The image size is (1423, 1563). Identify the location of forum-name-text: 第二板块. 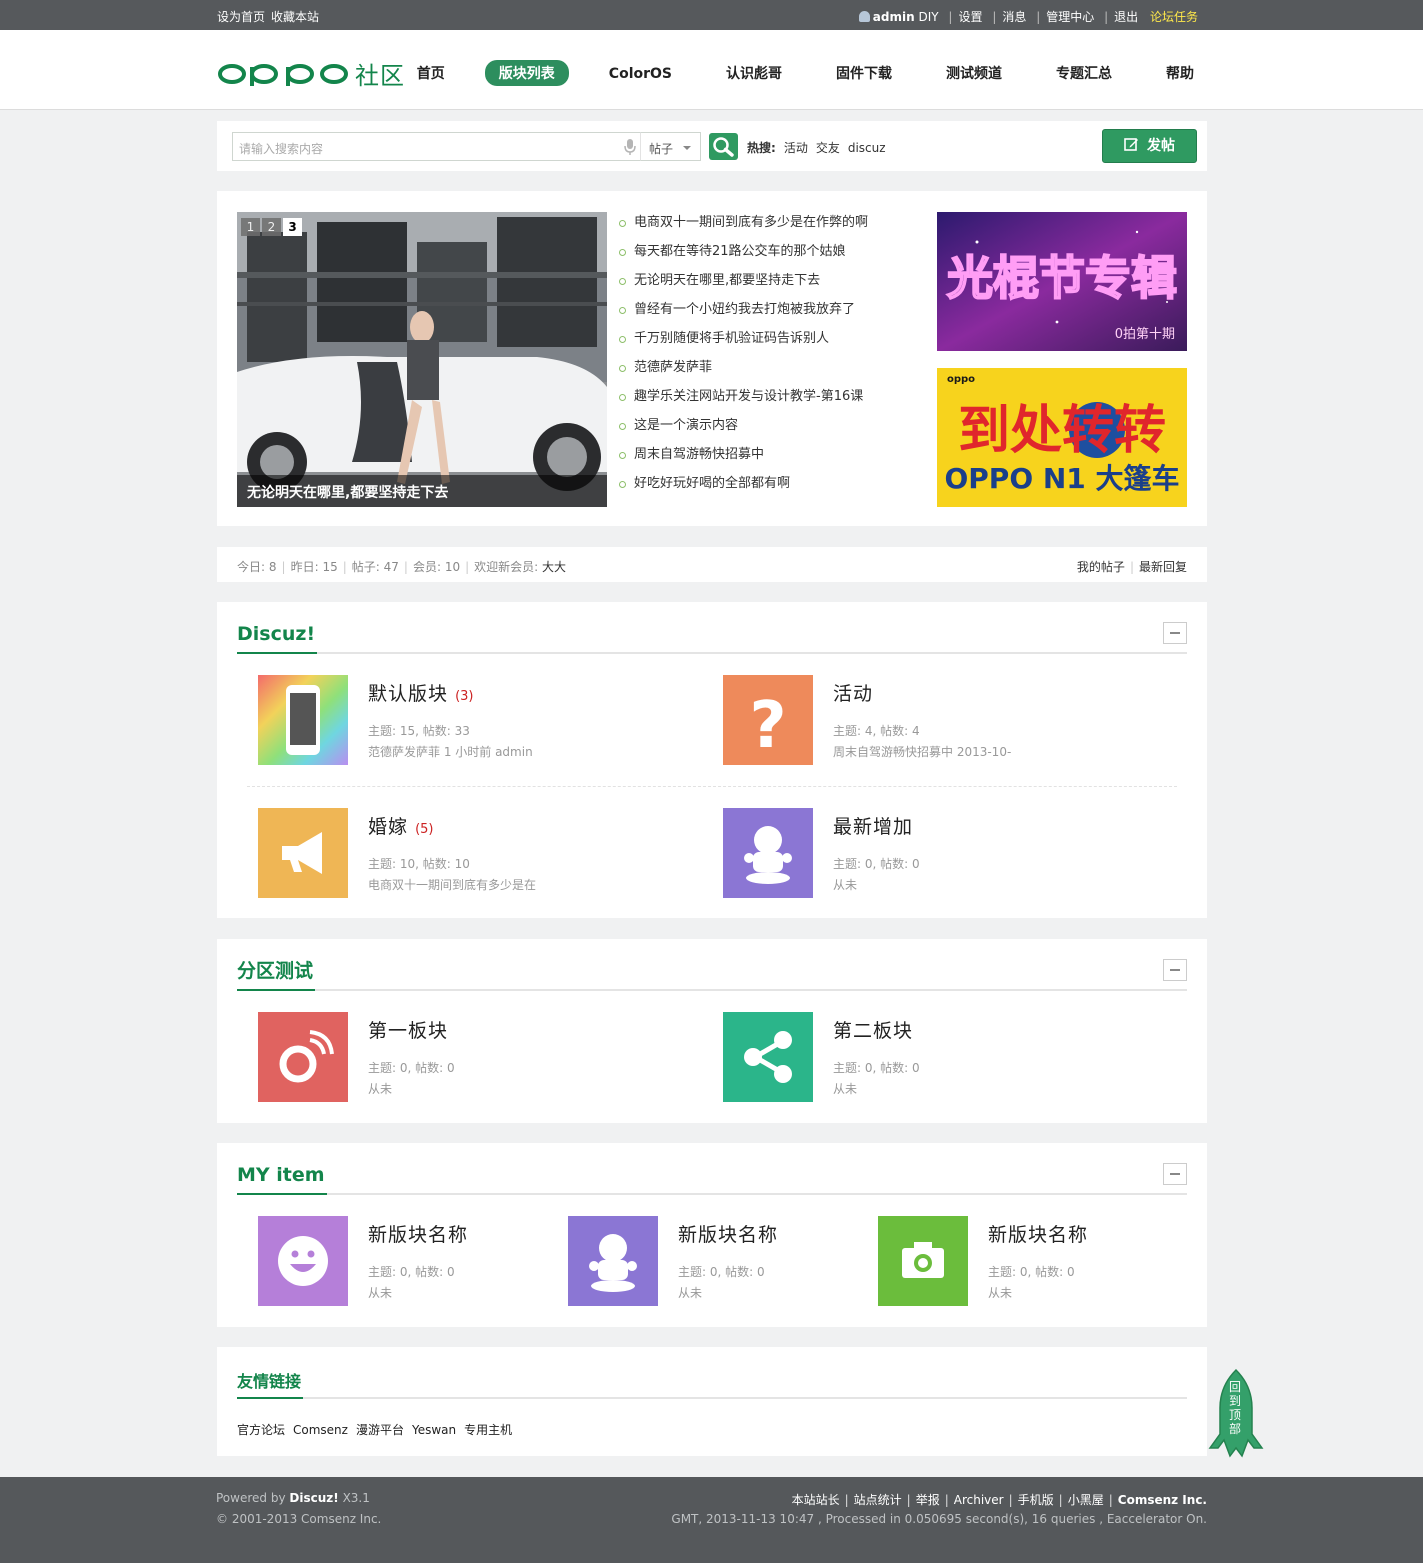
(873, 1031).